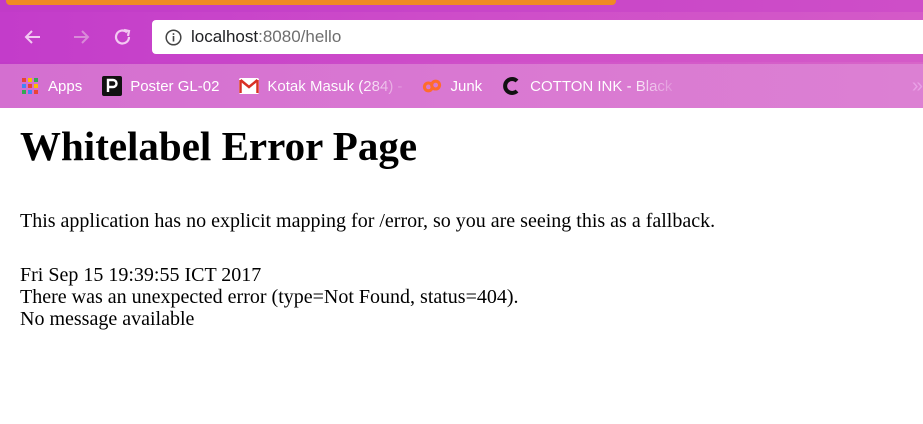 Image resolution: width=923 pixels, height=424 pixels. I want to click on cp-icon, so click(432, 86).